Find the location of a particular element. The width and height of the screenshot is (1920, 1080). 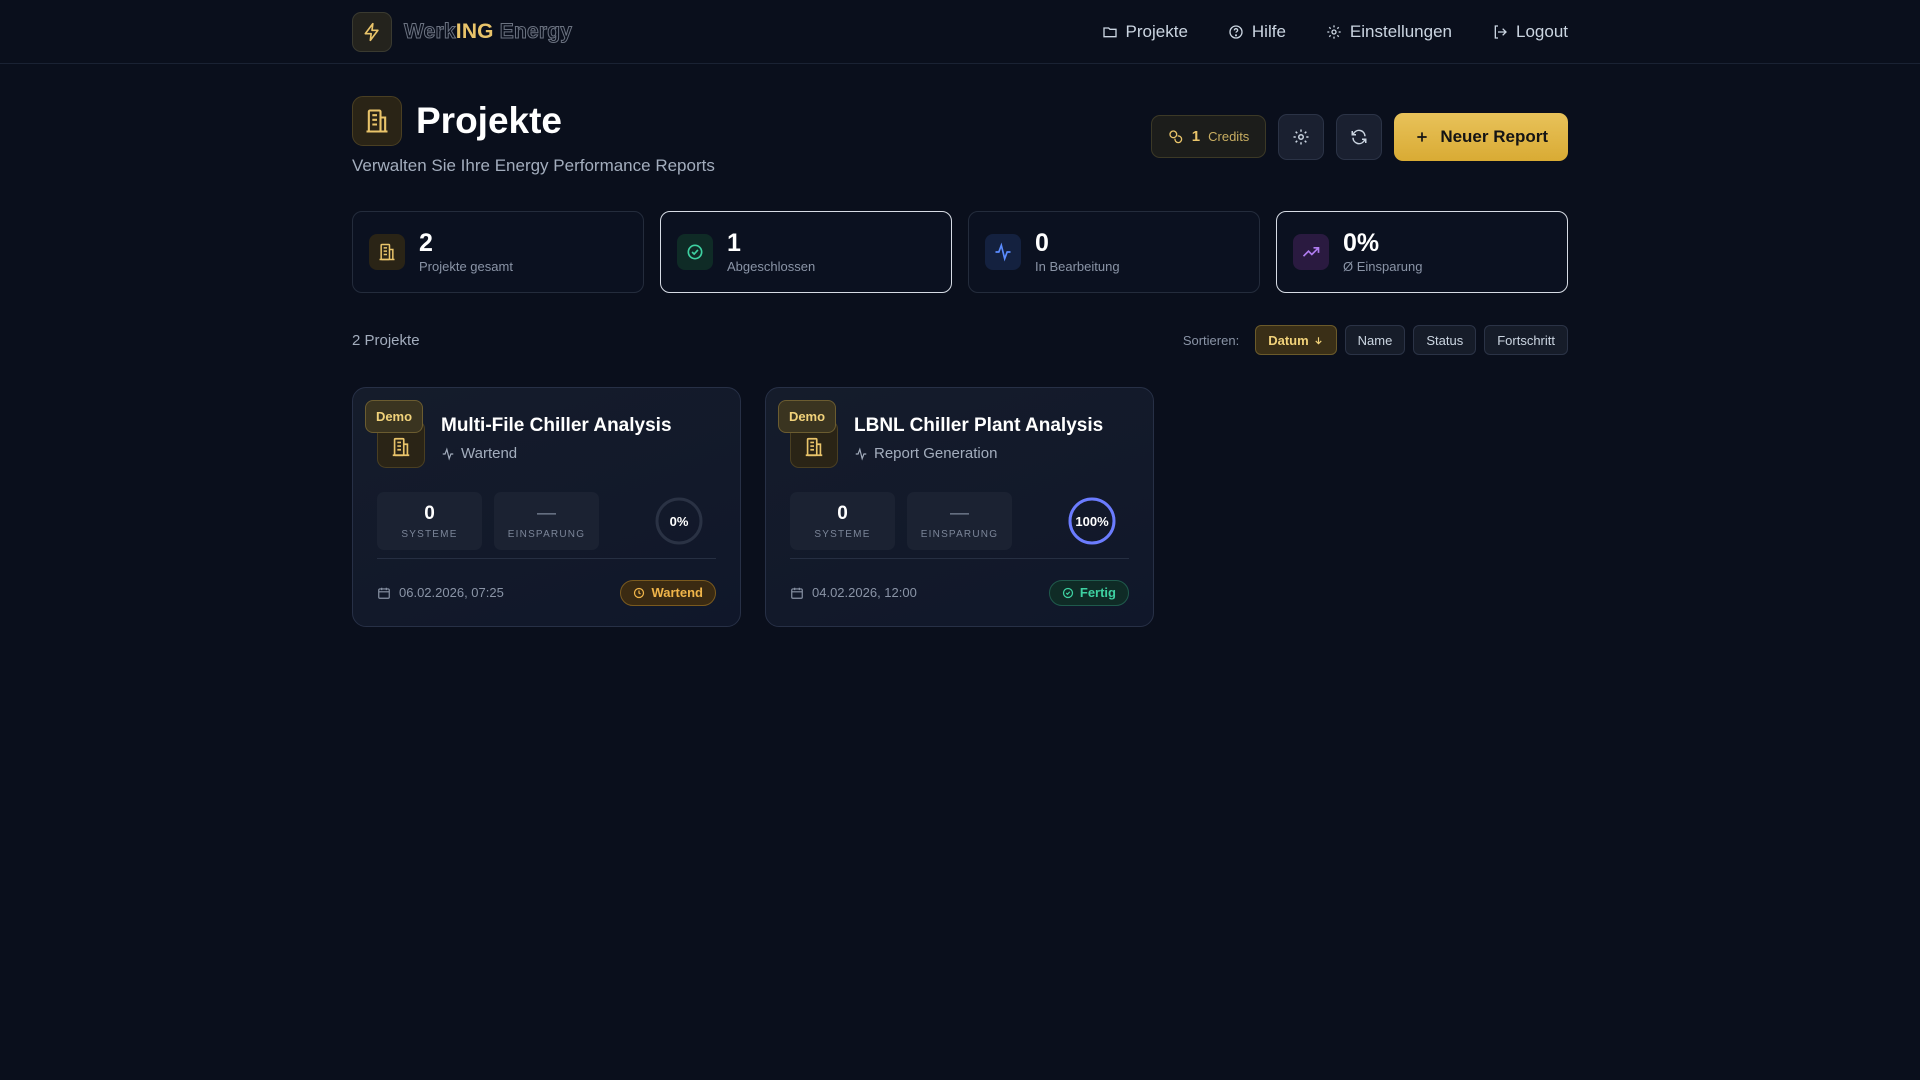

stat-value: 1 is located at coordinates (734, 242).